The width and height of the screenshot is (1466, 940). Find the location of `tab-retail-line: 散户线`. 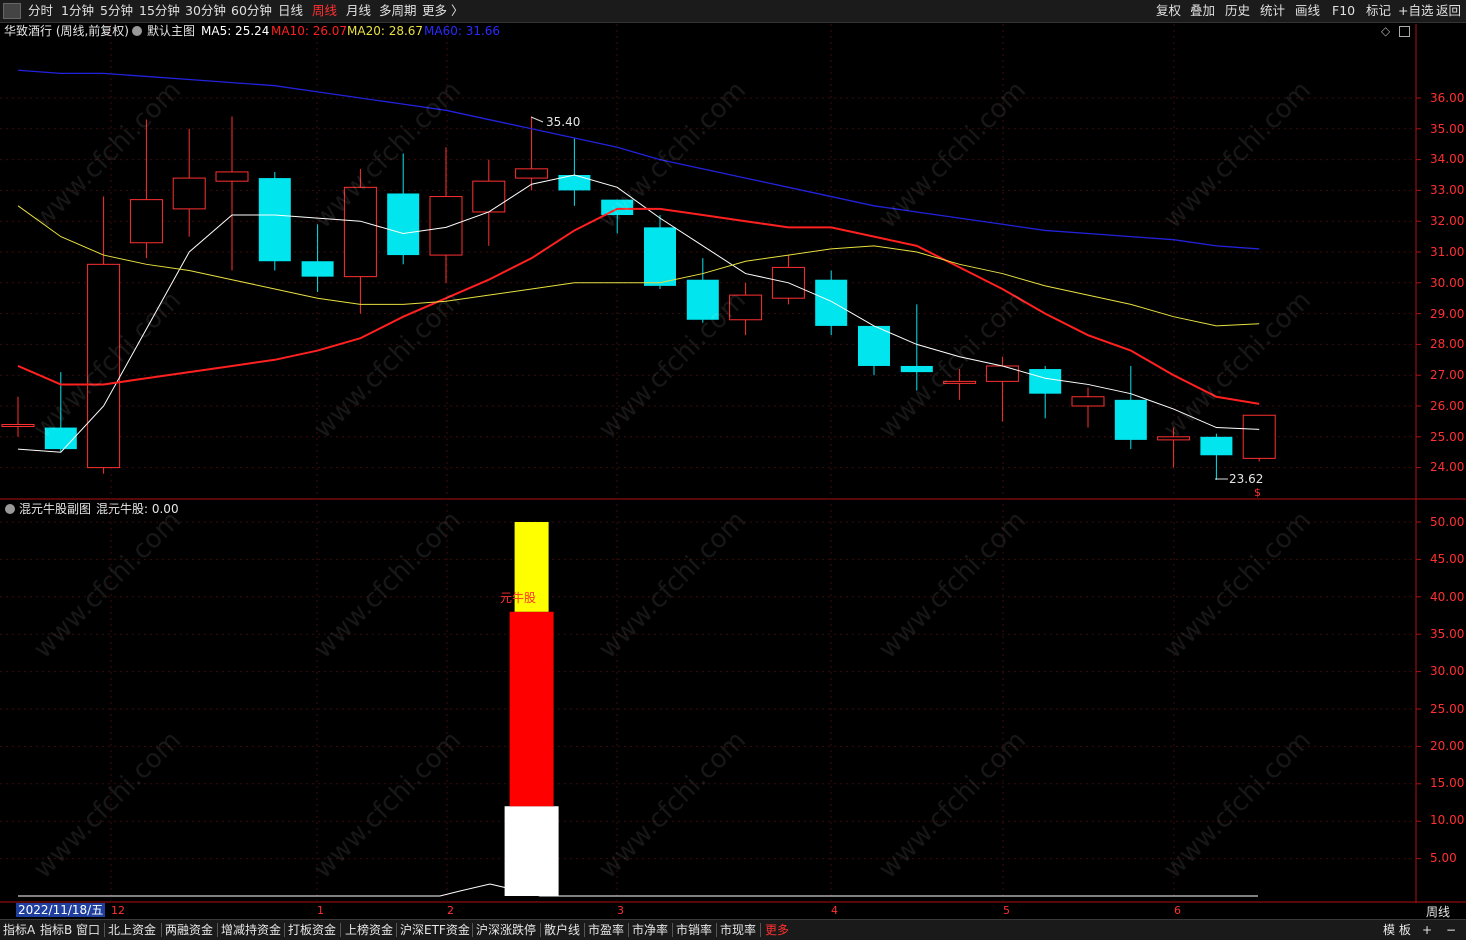

tab-retail-line: 散户线 is located at coordinates (562, 930).